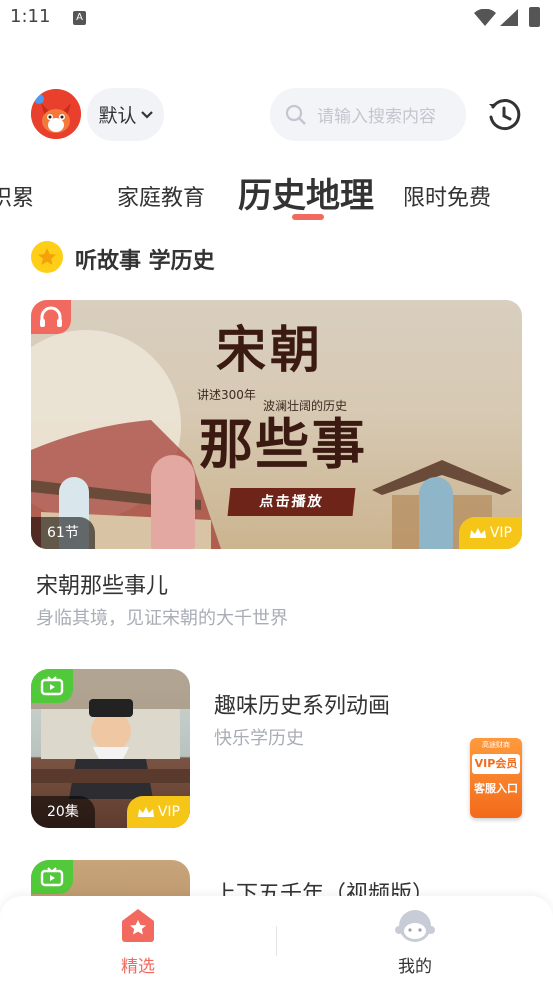 This screenshot has height=984, width=553. What do you see at coordinates (534, 17) in the screenshot?
I see `battery-icon` at bounding box center [534, 17].